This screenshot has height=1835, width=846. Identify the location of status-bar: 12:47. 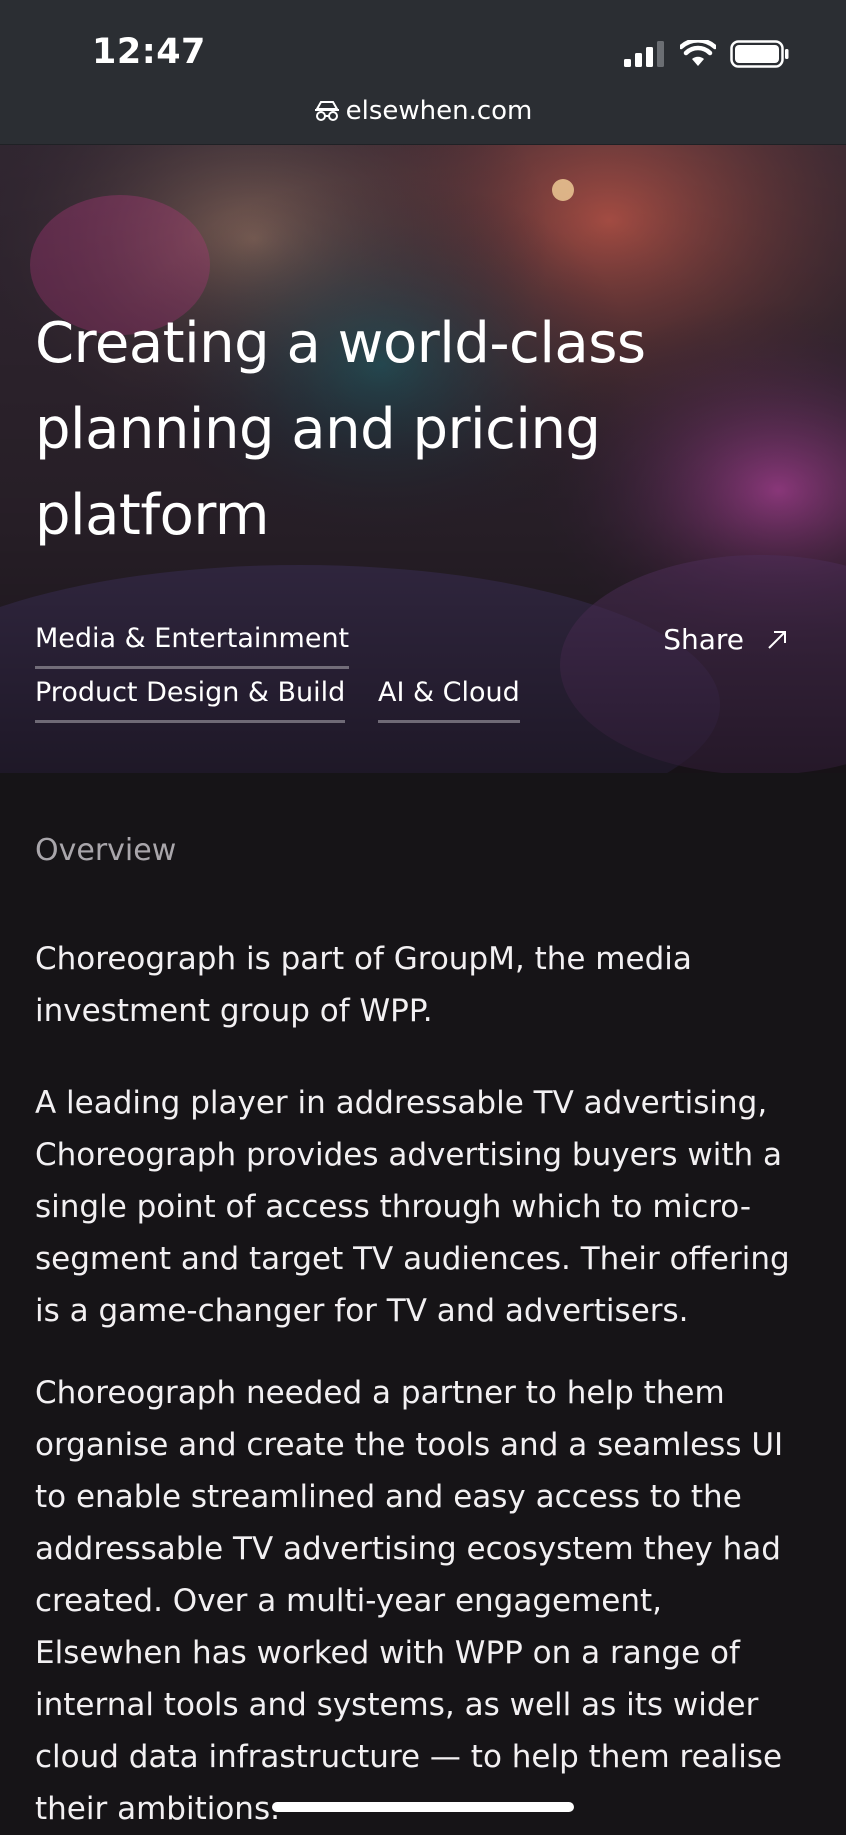
(423, 50).